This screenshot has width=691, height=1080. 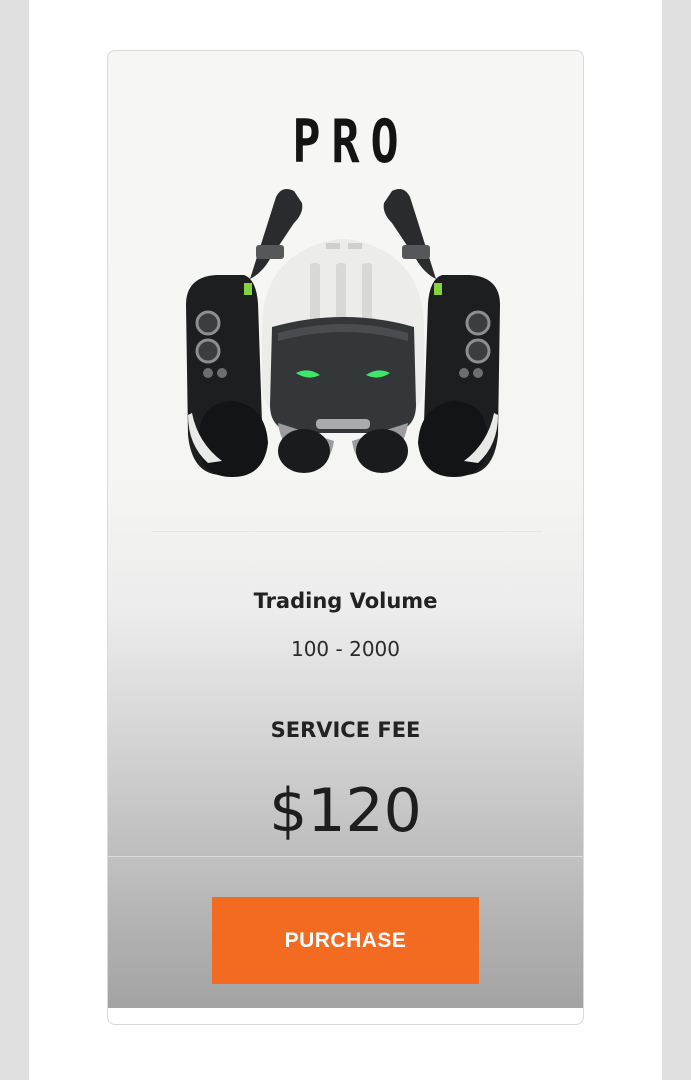 What do you see at coordinates (345, 649) in the screenshot?
I see `trading-volume-value: 100 - 2000` at bounding box center [345, 649].